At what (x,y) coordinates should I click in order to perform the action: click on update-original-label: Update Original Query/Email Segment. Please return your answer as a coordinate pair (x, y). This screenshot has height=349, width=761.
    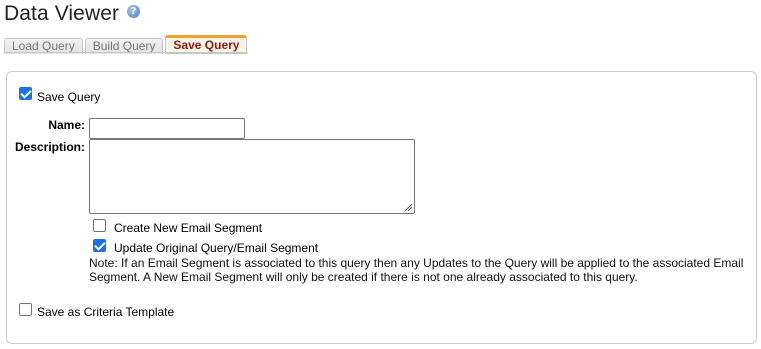
    Looking at the image, I should click on (216, 248).